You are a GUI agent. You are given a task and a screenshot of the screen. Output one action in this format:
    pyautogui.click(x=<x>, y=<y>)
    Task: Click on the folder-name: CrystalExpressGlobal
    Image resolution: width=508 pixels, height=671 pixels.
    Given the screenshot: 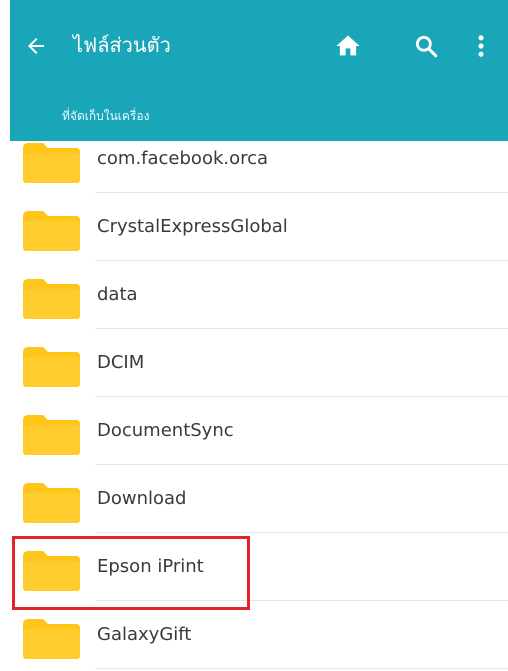 What is the action you would take?
    pyautogui.click(x=192, y=226)
    